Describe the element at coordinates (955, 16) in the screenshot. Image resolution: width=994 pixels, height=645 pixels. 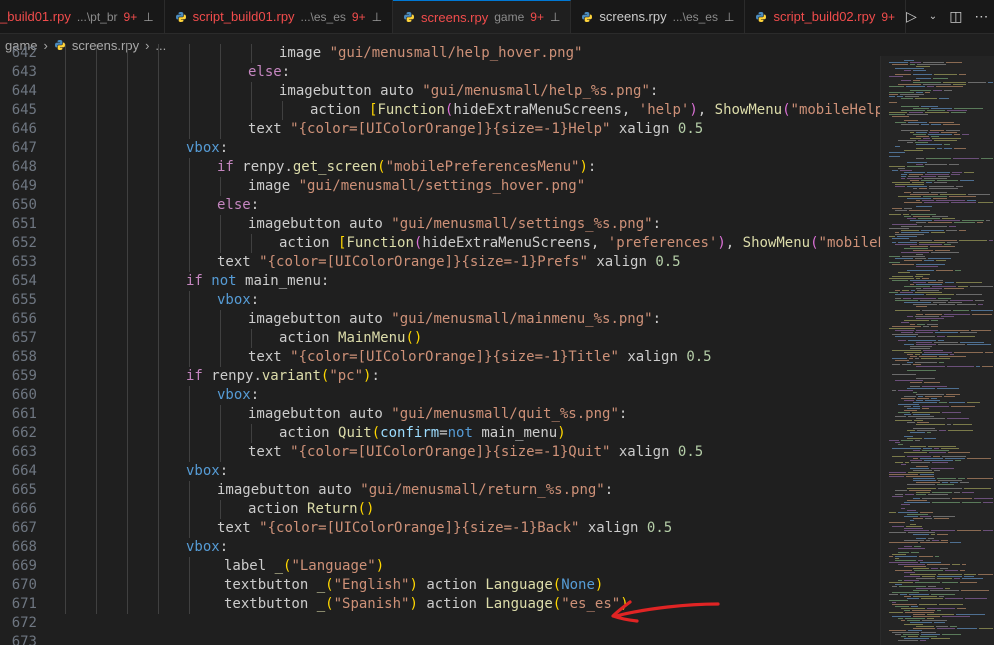
I see `split-editor-icon: ◫` at that location.